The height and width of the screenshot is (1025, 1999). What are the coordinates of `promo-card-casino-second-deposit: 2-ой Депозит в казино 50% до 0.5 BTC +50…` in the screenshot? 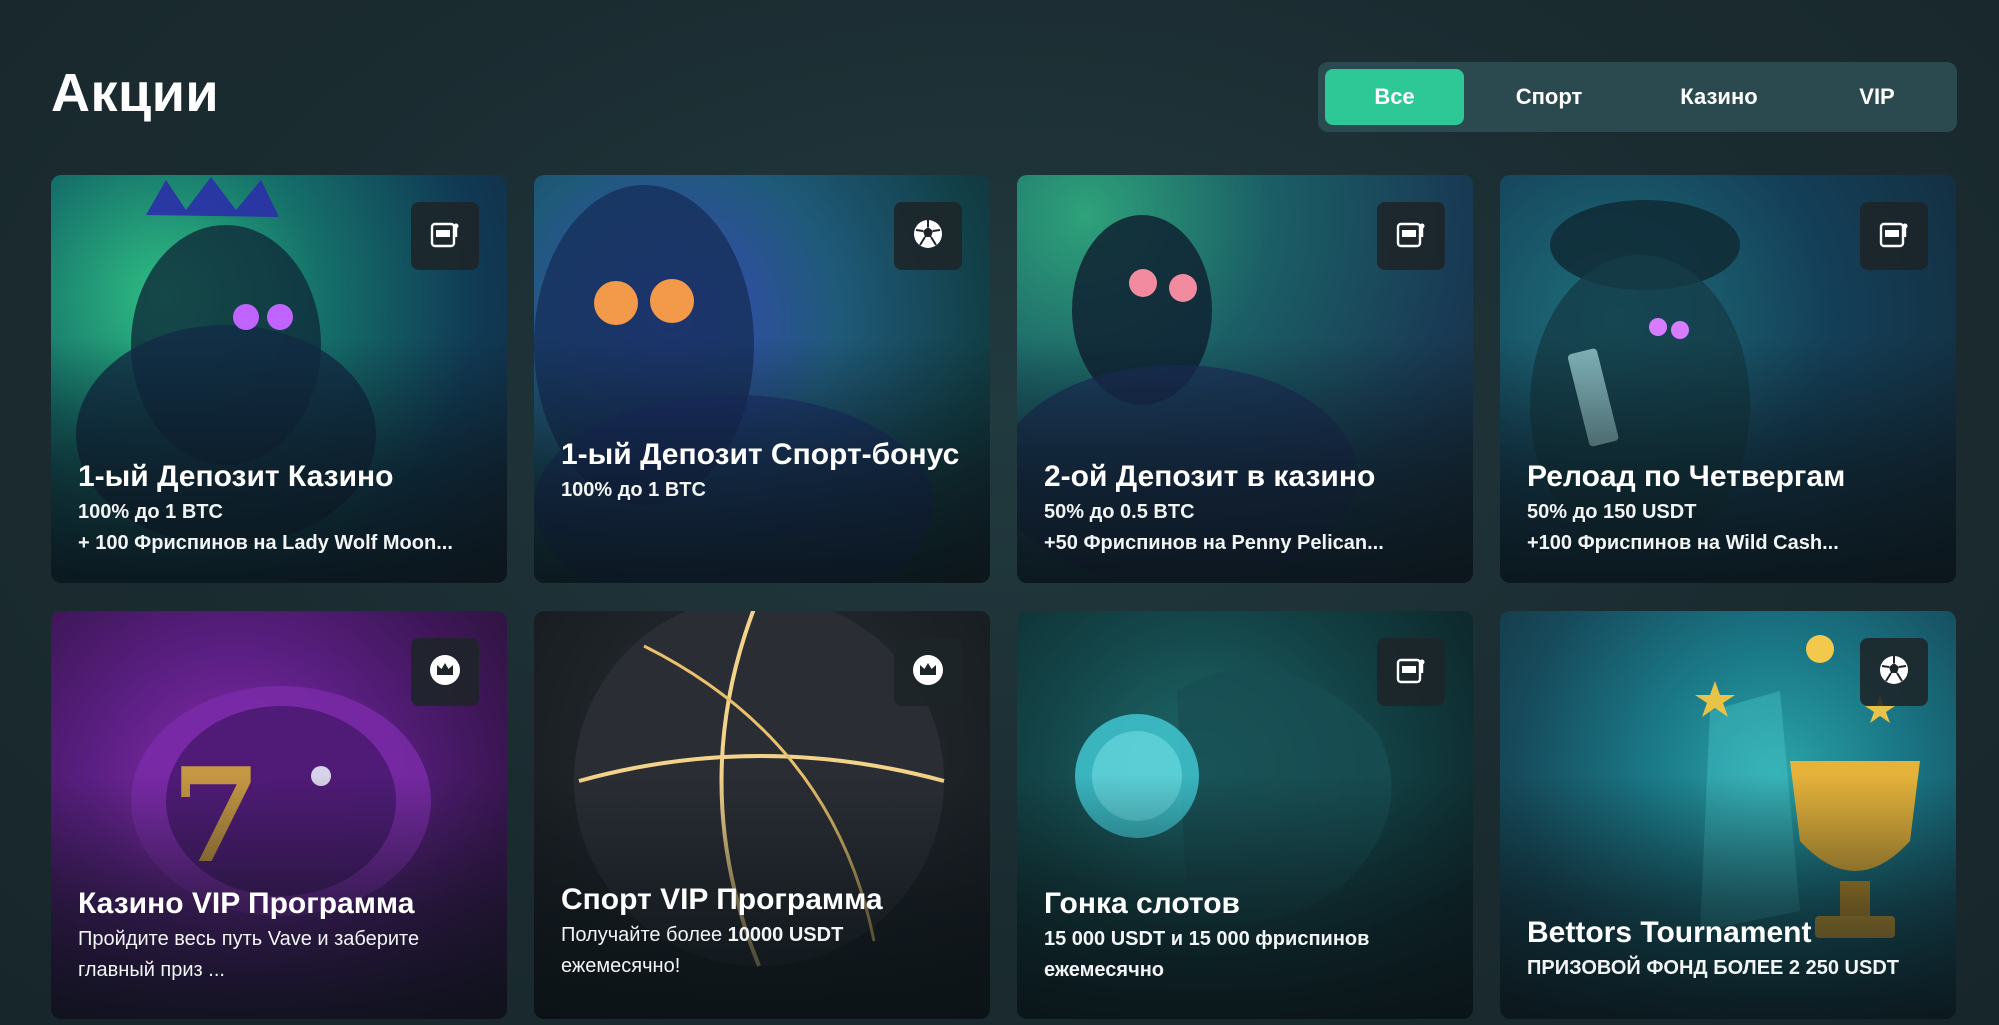 It's located at (1245, 379).